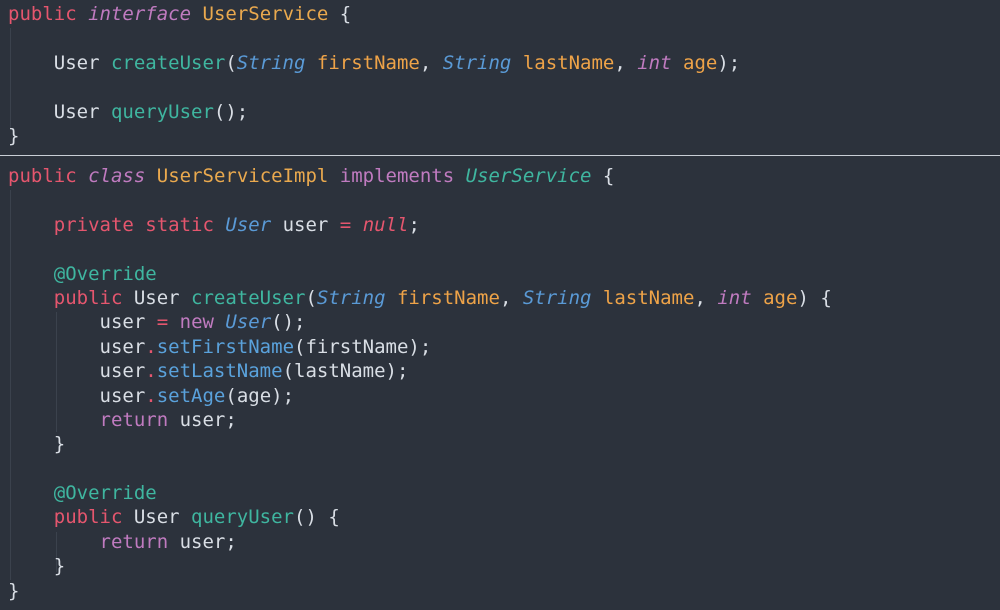  I want to click on code-token: ) {, so click(814, 297).